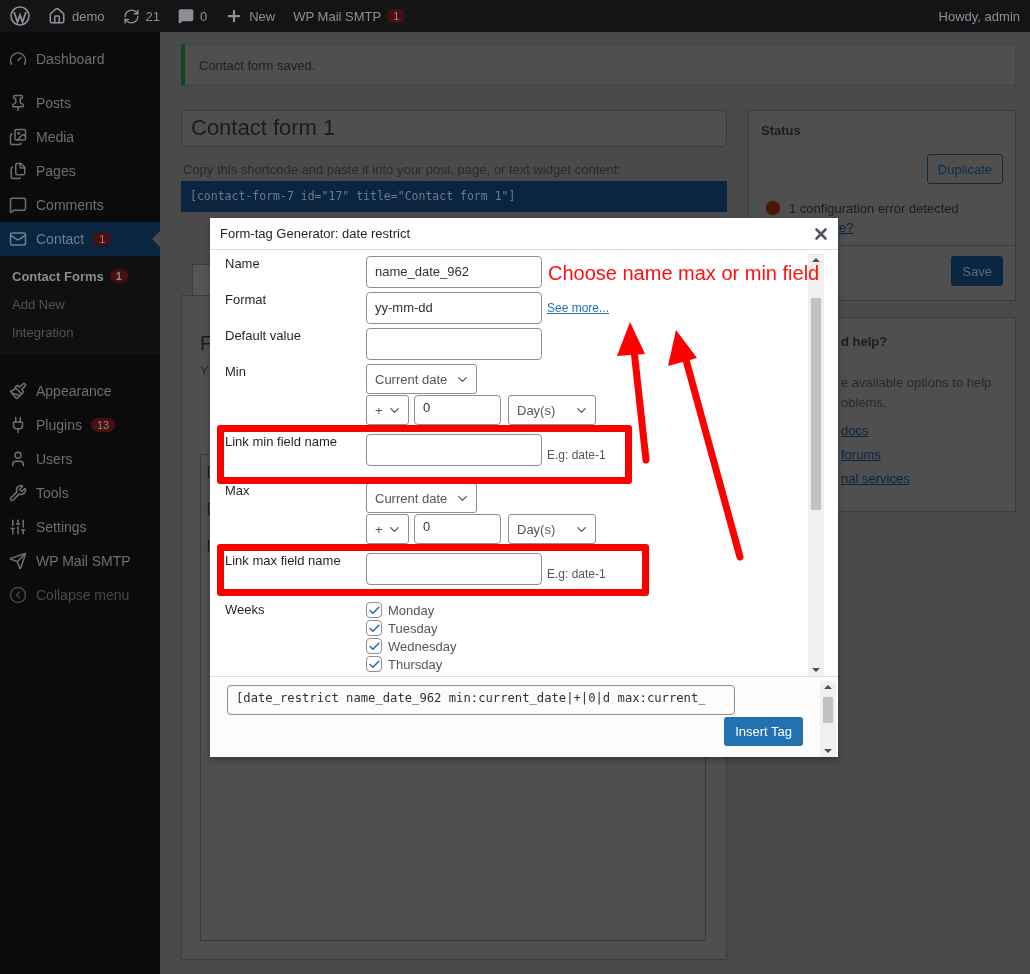 The image size is (1030, 974). I want to click on submenu-label: Add New, so click(38, 304).